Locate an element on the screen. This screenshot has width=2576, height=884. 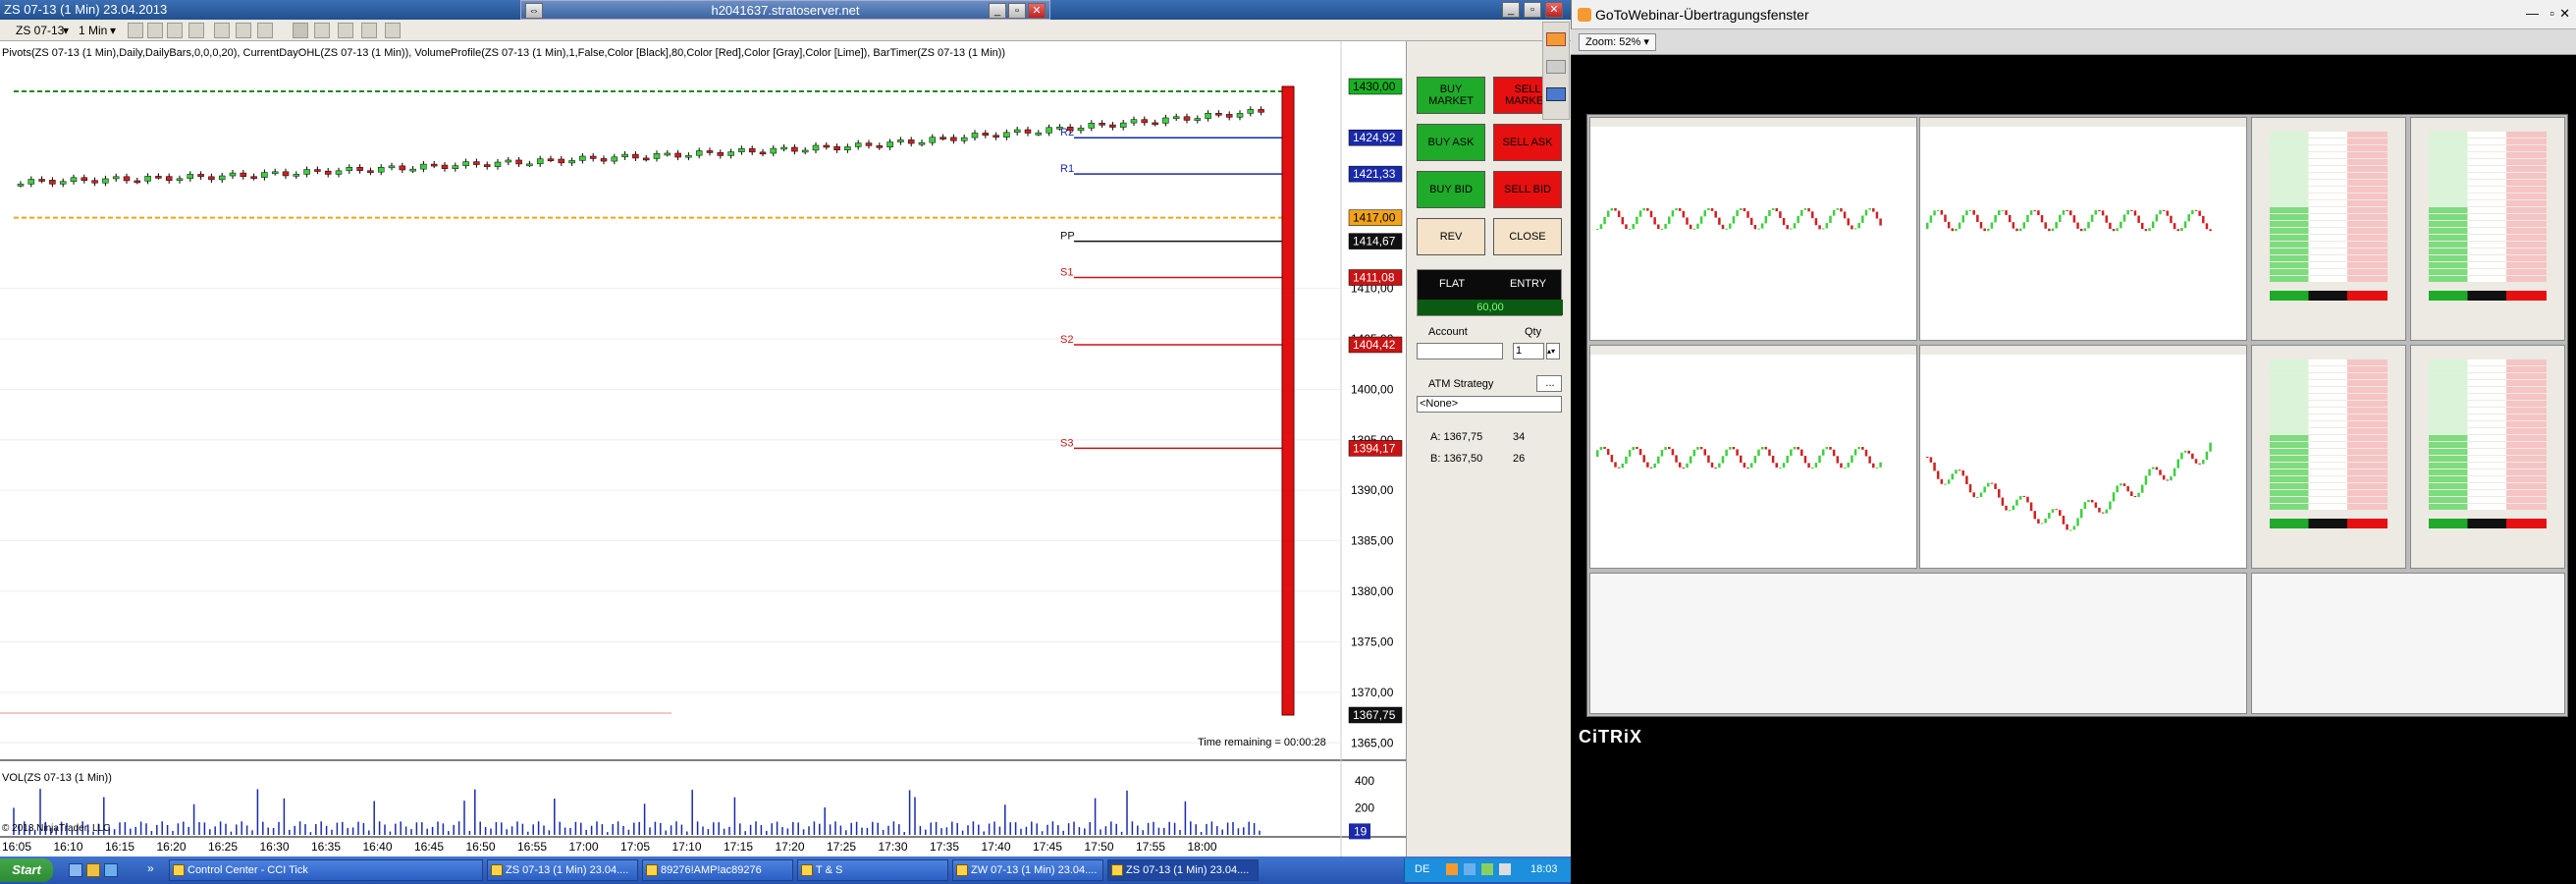
qty-spinner-icon: ▴▾ is located at coordinates (1553, 351).